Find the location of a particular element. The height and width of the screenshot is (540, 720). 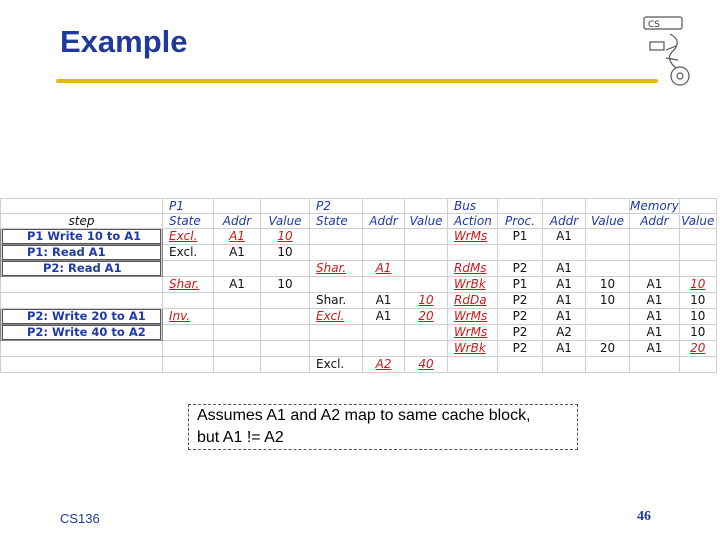

table-row: P1: Read A1 Excl. A1 10 is located at coordinates (358, 252).